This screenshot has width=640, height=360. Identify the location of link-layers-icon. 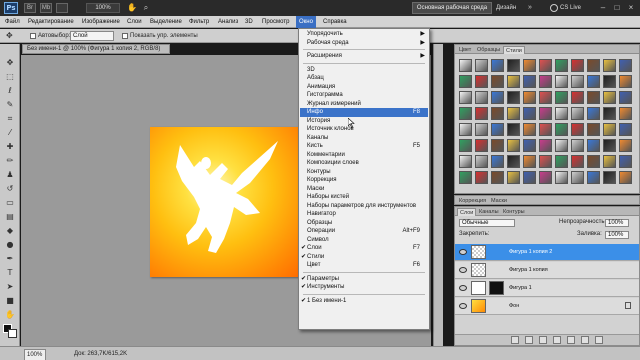
(515, 340).